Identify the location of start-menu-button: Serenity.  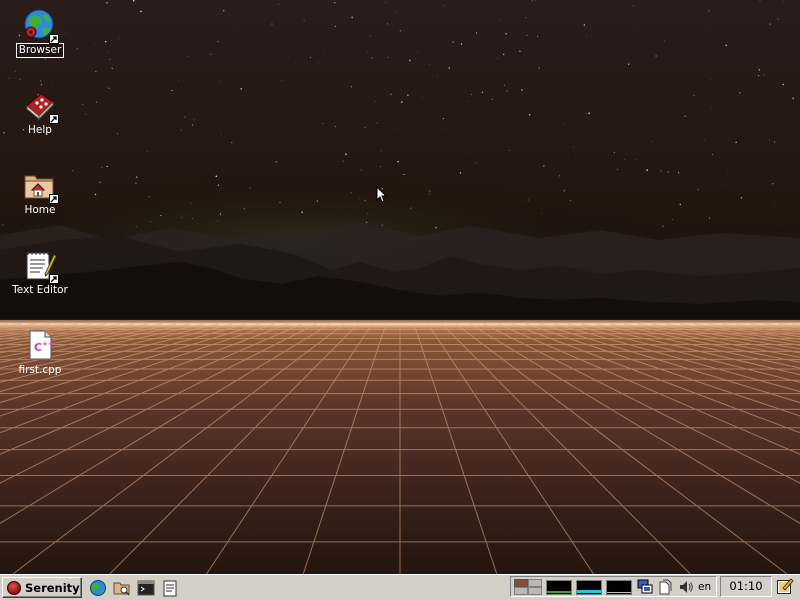
(42, 587).